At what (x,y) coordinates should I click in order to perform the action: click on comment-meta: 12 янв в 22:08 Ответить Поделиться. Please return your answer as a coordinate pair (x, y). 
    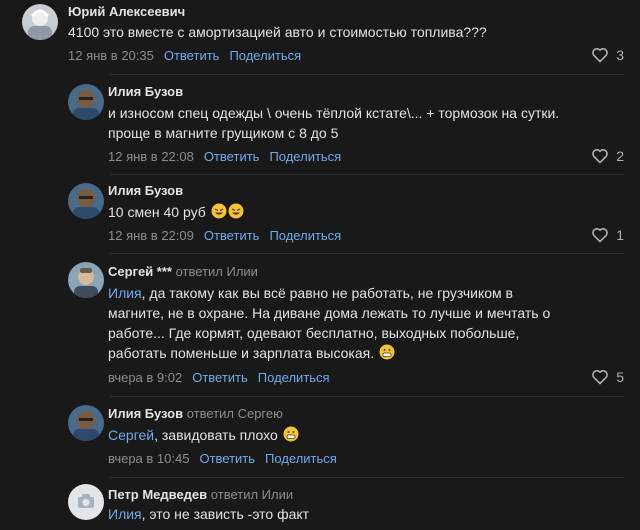
    Looking at the image, I should click on (224, 156).